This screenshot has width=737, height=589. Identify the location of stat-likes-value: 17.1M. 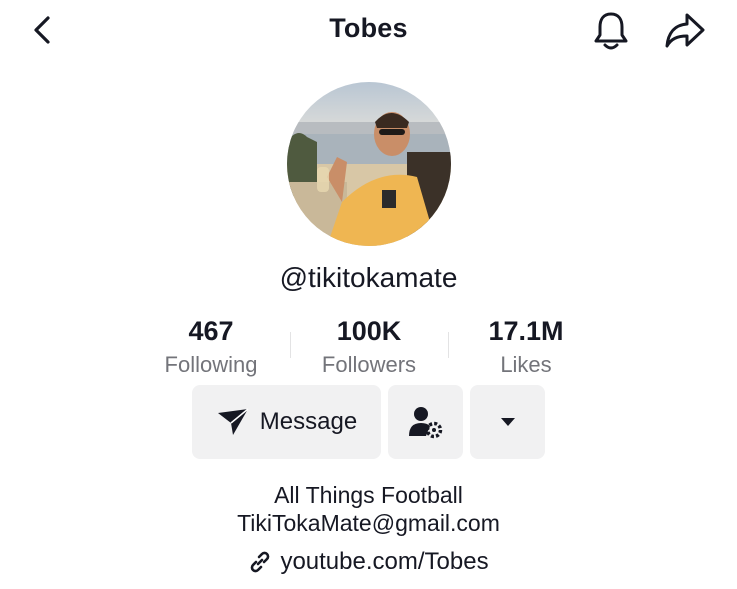
(526, 331).